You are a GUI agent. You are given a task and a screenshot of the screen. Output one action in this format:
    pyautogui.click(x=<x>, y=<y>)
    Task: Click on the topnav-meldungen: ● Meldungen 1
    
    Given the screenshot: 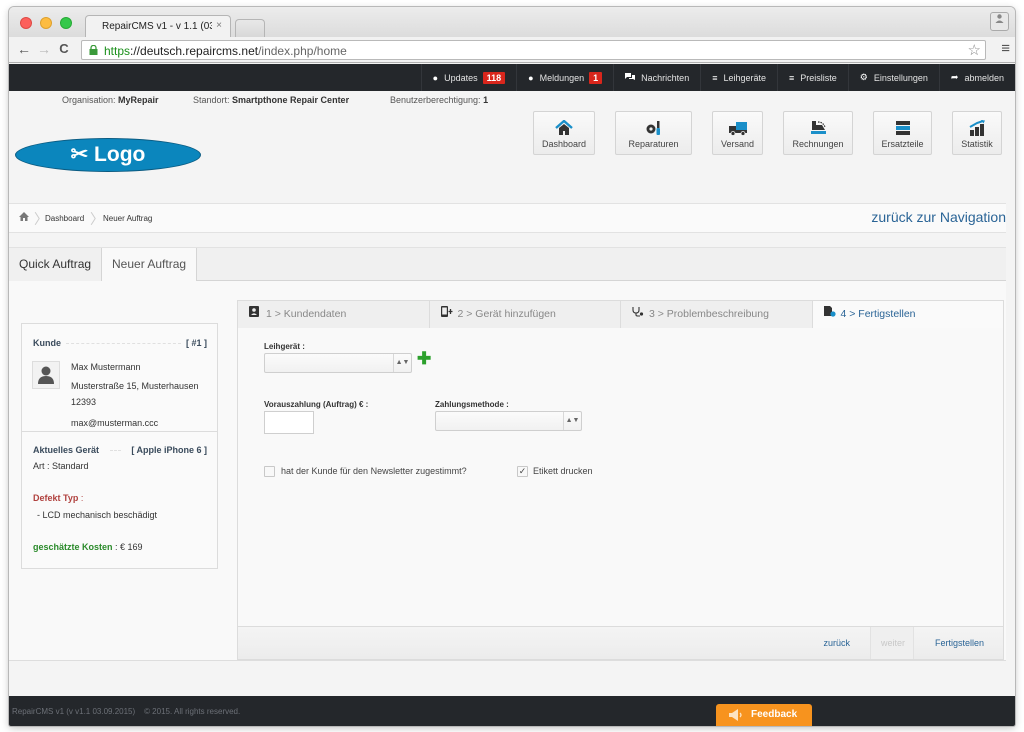 What is the action you would take?
    pyautogui.click(x=564, y=77)
    